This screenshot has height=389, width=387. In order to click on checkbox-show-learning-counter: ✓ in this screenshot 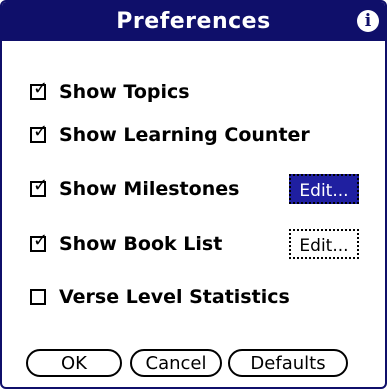, I will do `click(39, 133)`.